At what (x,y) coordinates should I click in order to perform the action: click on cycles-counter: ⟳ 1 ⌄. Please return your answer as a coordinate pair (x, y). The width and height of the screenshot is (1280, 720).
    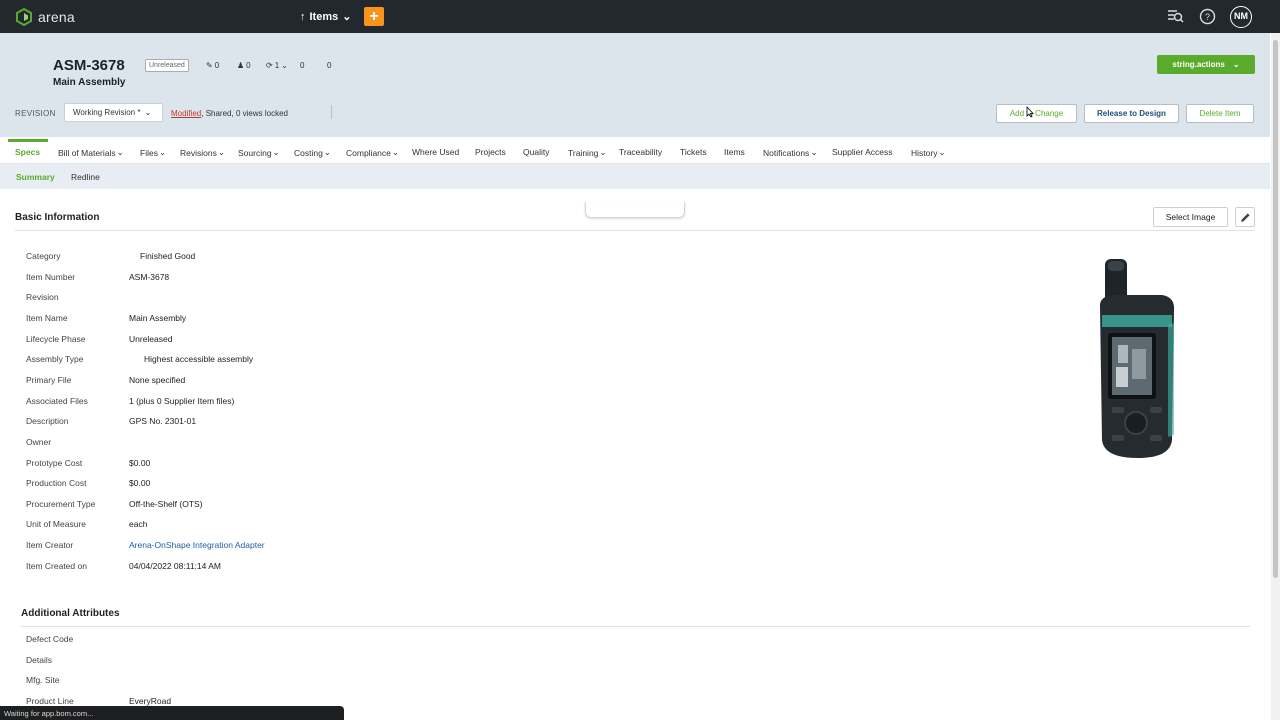
    Looking at the image, I should click on (277, 65).